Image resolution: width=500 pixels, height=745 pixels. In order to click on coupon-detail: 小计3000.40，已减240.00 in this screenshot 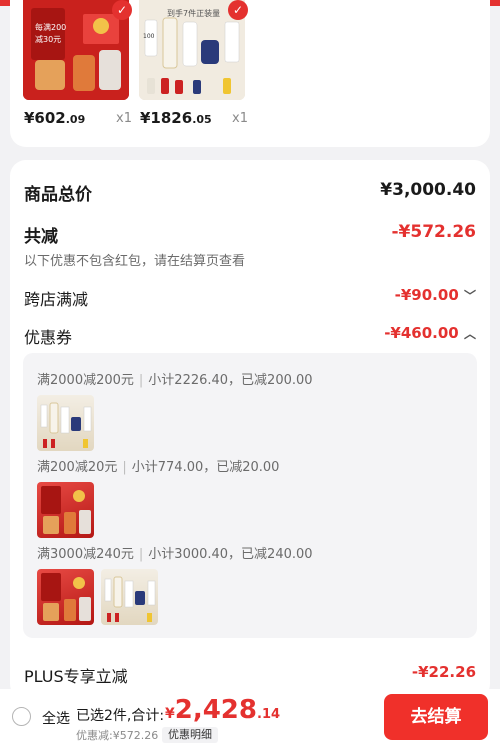, I will do `click(230, 554)`.